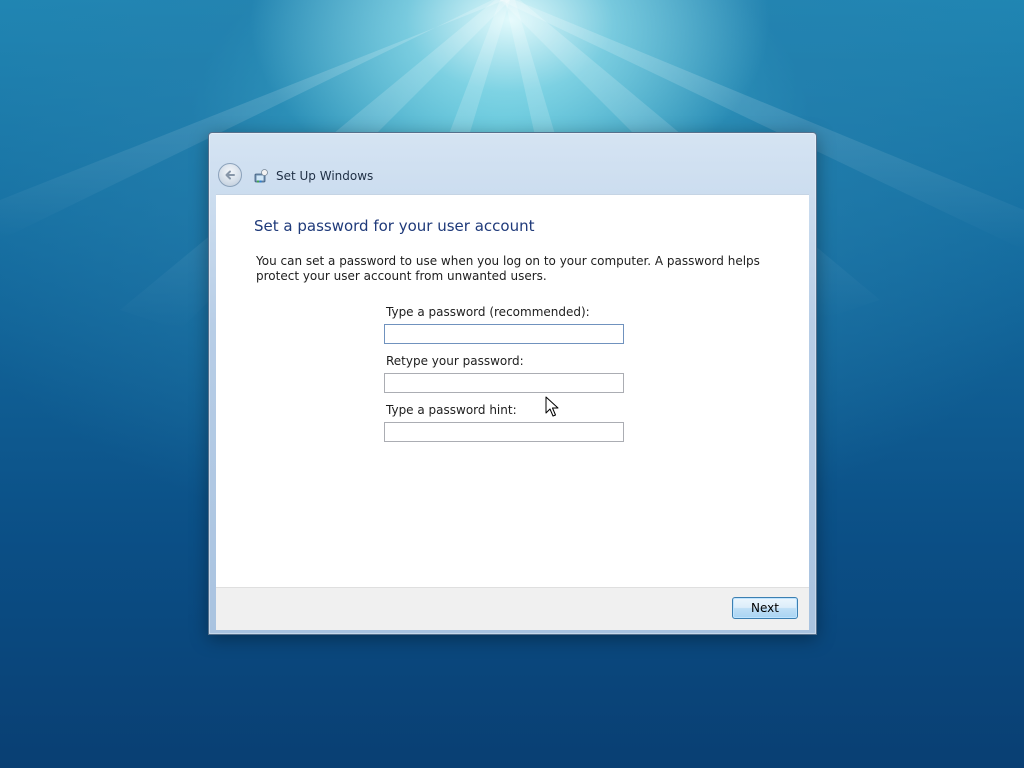 The width and height of the screenshot is (1024, 768). Describe the element at coordinates (325, 176) in the screenshot. I see `window-title: Set Up Windows` at that location.